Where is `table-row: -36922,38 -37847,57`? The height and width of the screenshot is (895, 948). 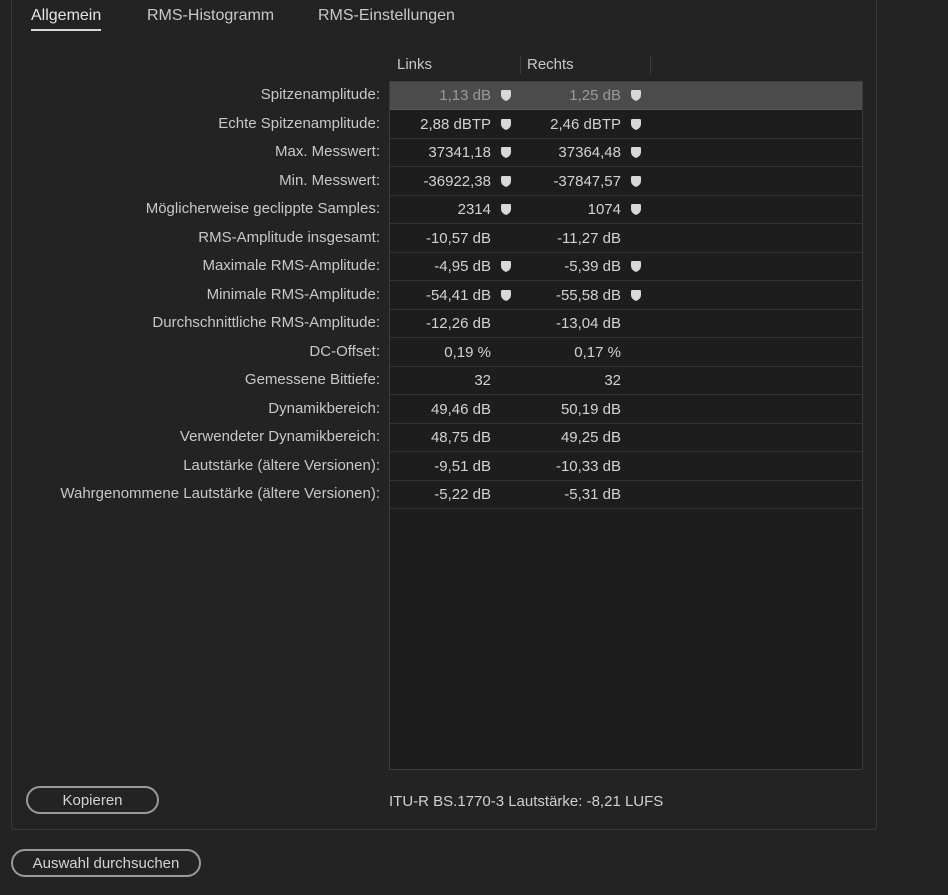 table-row: -36922,38 -37847,57 is located at coordinates (626, 182).